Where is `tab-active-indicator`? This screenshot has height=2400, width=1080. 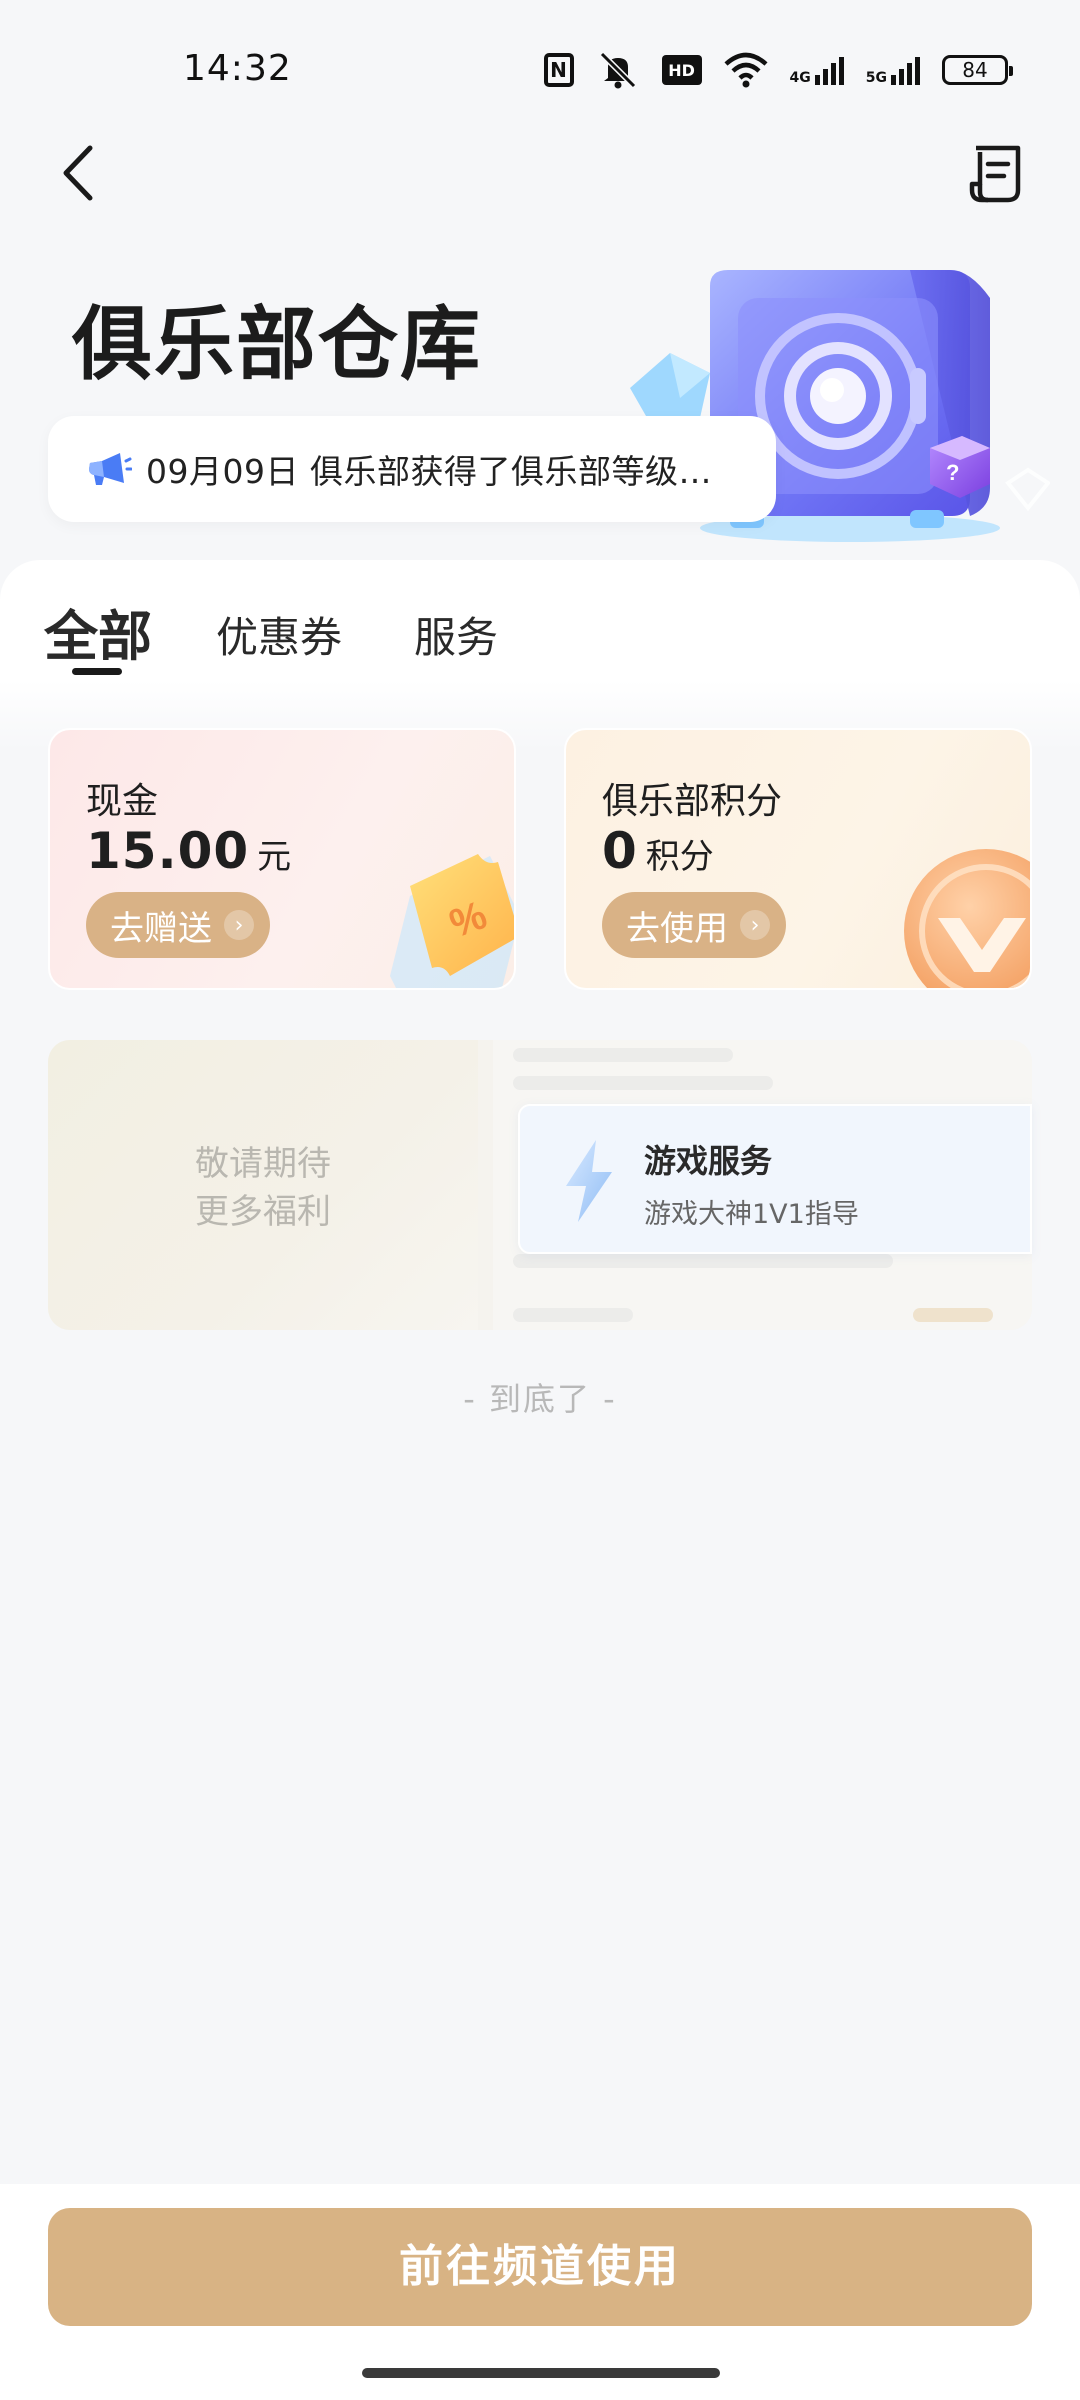 tab-active-indicator is located at coordinates (97, 671).